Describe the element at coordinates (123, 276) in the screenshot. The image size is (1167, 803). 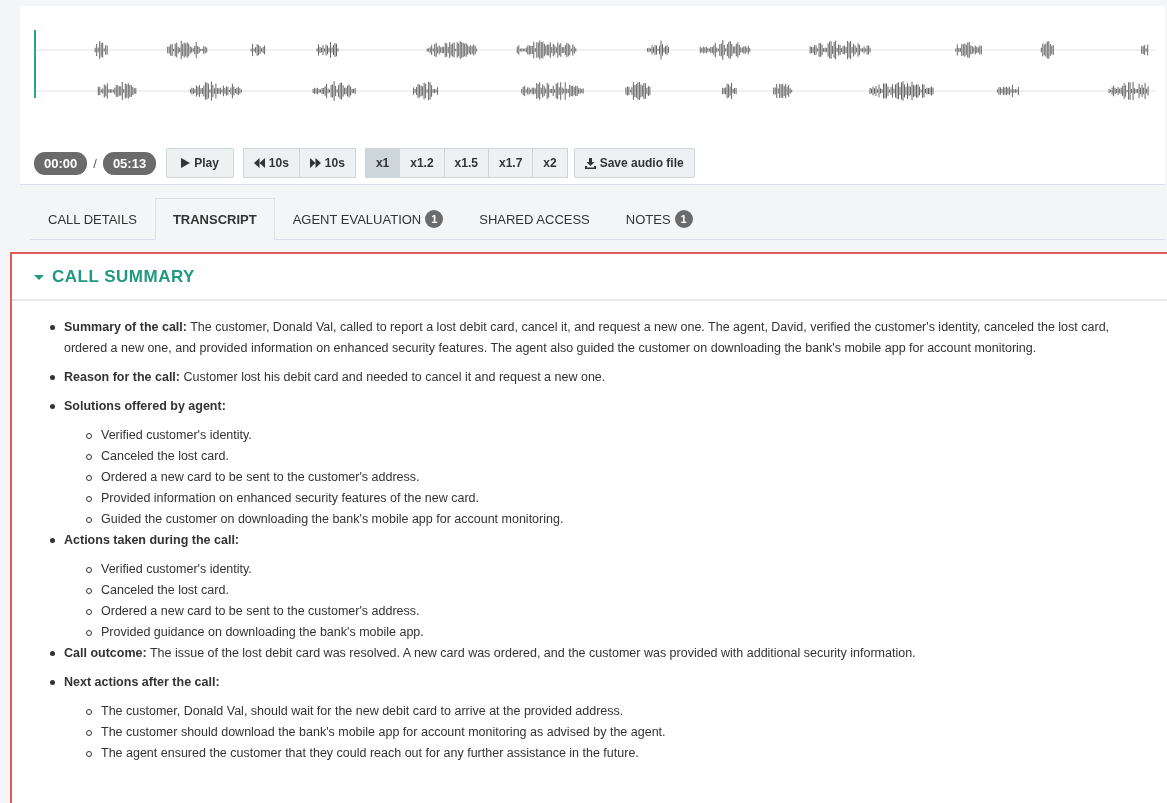
I see `section-title: CALL SUMMARY` at that location.